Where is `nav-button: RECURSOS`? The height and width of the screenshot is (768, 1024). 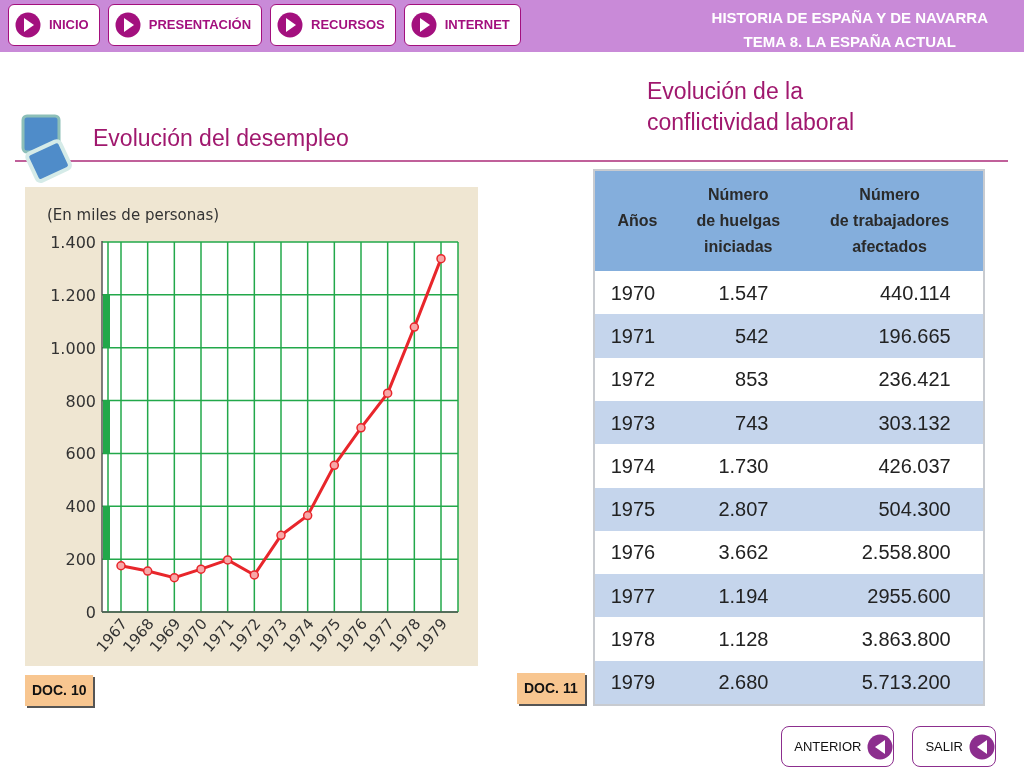 nav-button: RECURSOS is located at coordinates (333, 25).